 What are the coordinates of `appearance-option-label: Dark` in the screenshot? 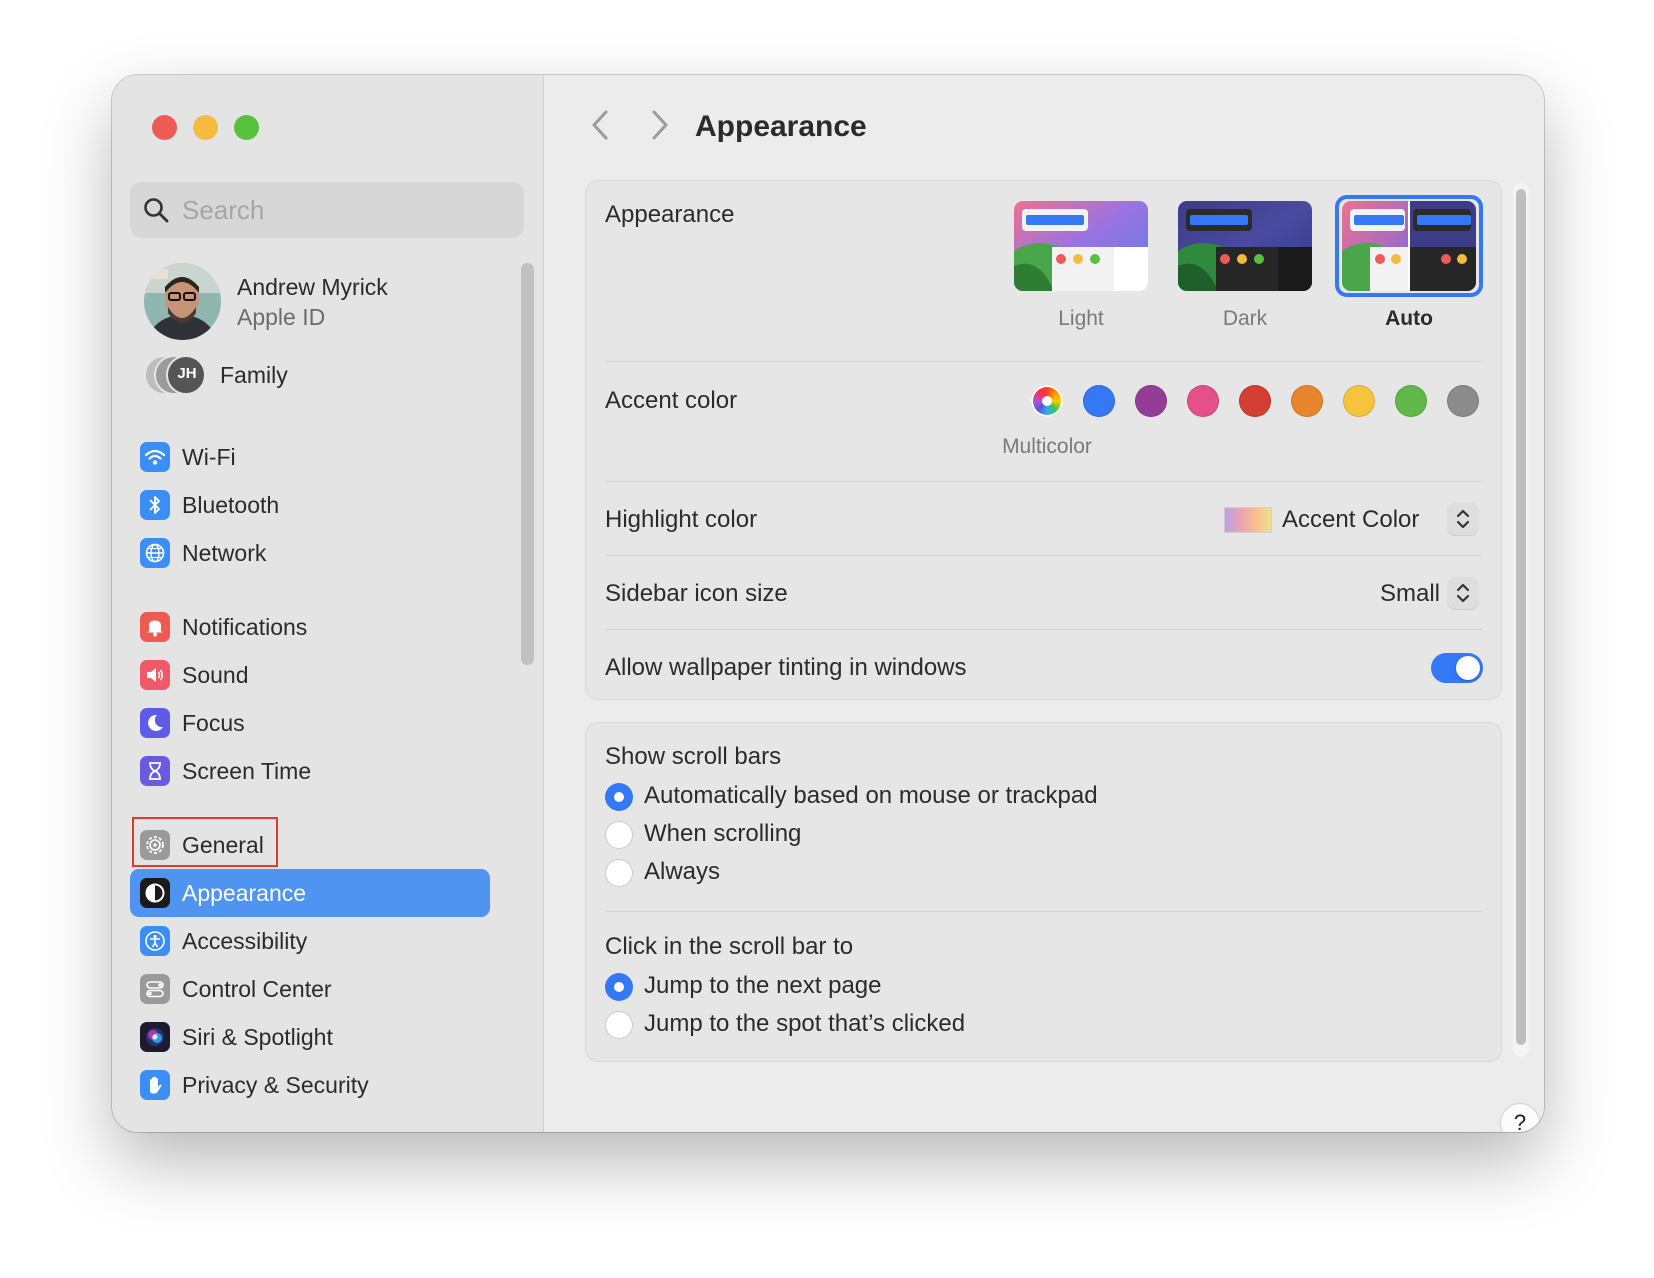 It's located at (1245, 318).